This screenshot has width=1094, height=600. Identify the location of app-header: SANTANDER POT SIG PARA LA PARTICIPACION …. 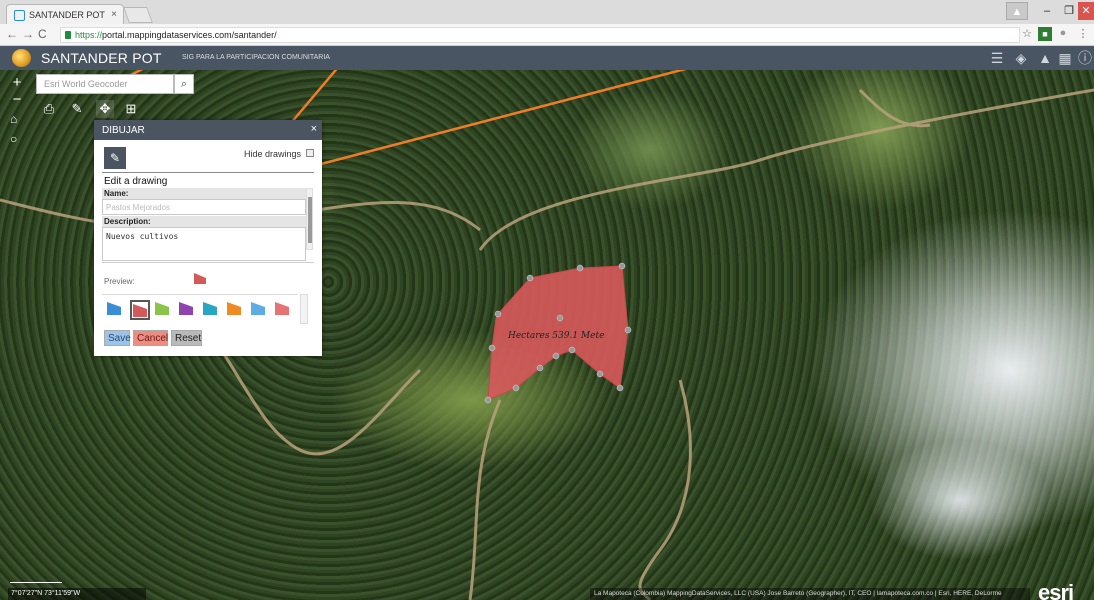
(547, 58).